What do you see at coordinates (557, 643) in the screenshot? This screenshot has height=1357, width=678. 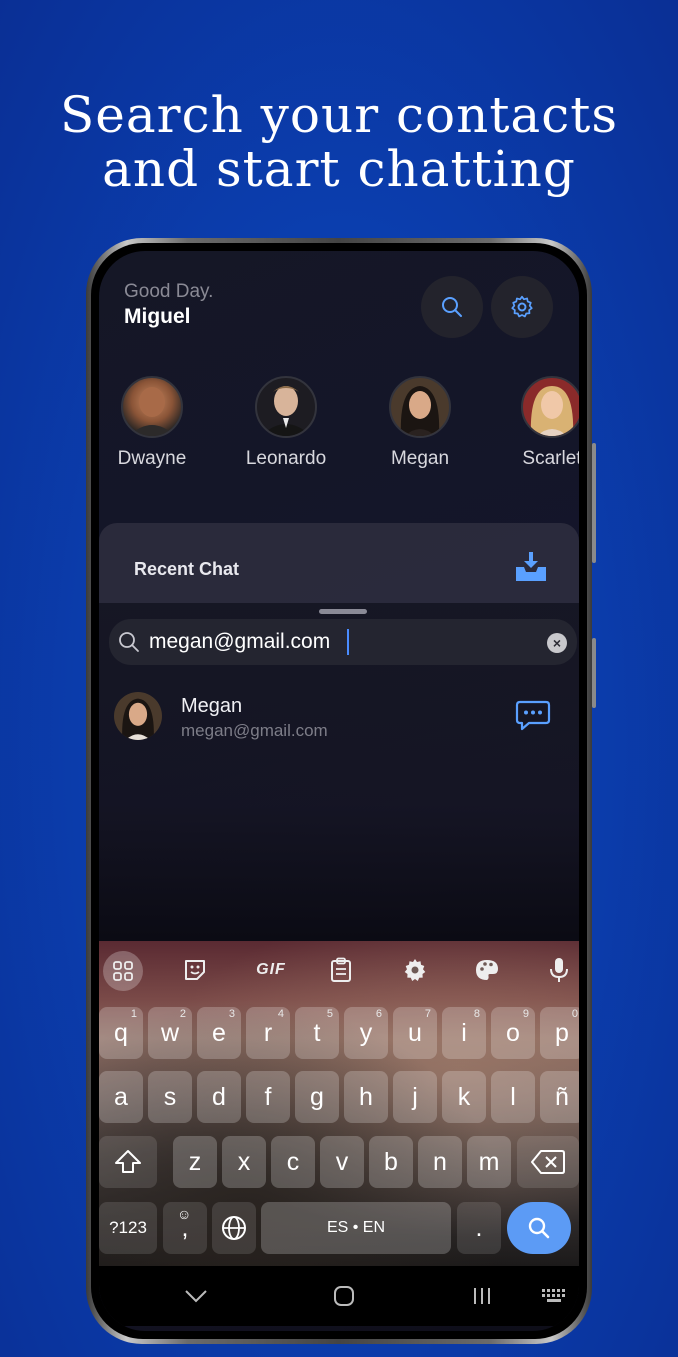 I see `clear-search-button: ×` at bounding box center [557, 643].